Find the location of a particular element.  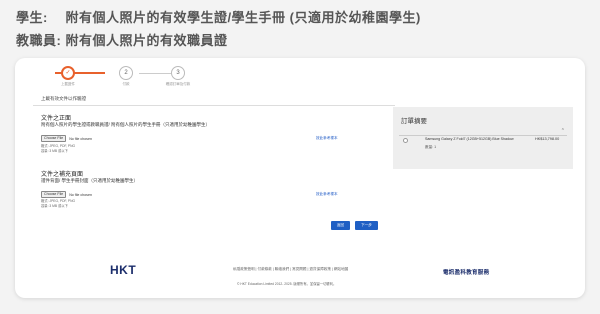

order-summary-title: 訂單摘要 is located at coordinates (414, 121).